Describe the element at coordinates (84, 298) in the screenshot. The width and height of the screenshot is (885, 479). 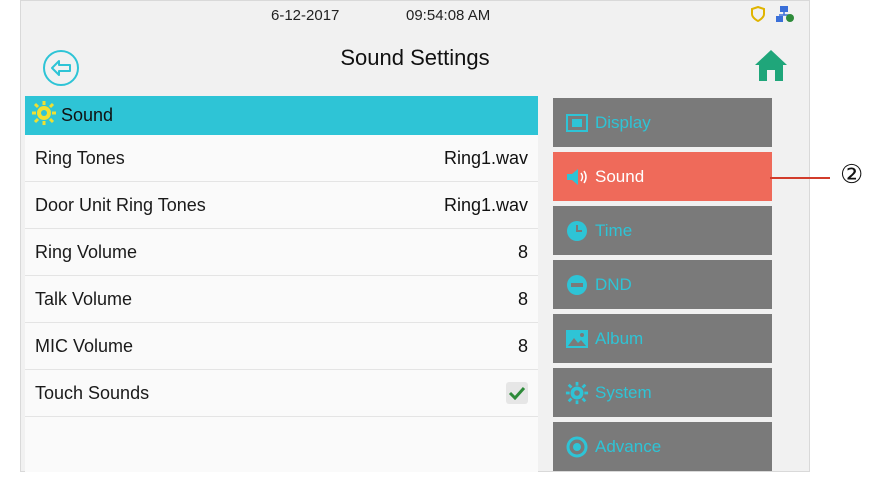
I see `setting-label: Talk Volume` at that location.